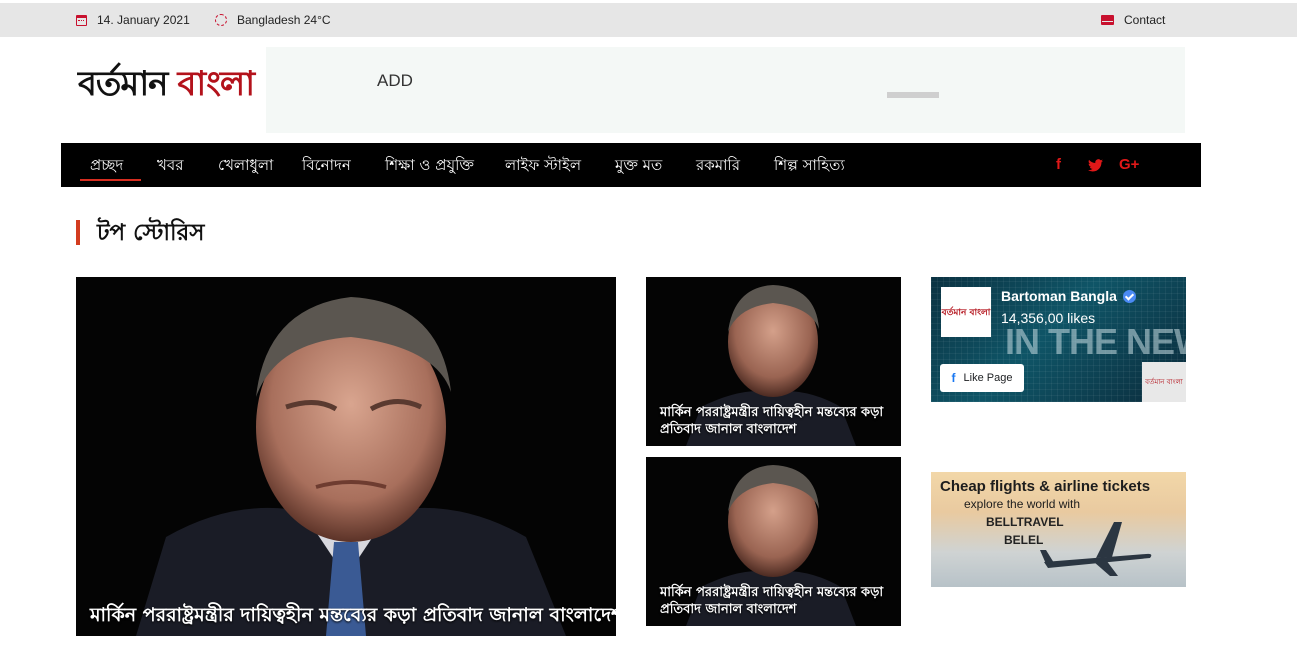  I want to click on page-name: Bartoman Bangla, so click(1068, 296).